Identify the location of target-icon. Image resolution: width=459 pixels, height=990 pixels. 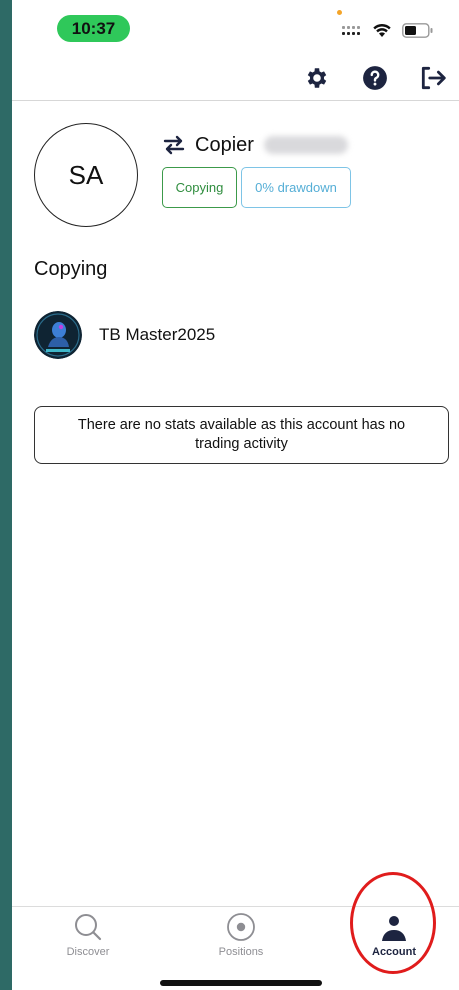
(241, 927).